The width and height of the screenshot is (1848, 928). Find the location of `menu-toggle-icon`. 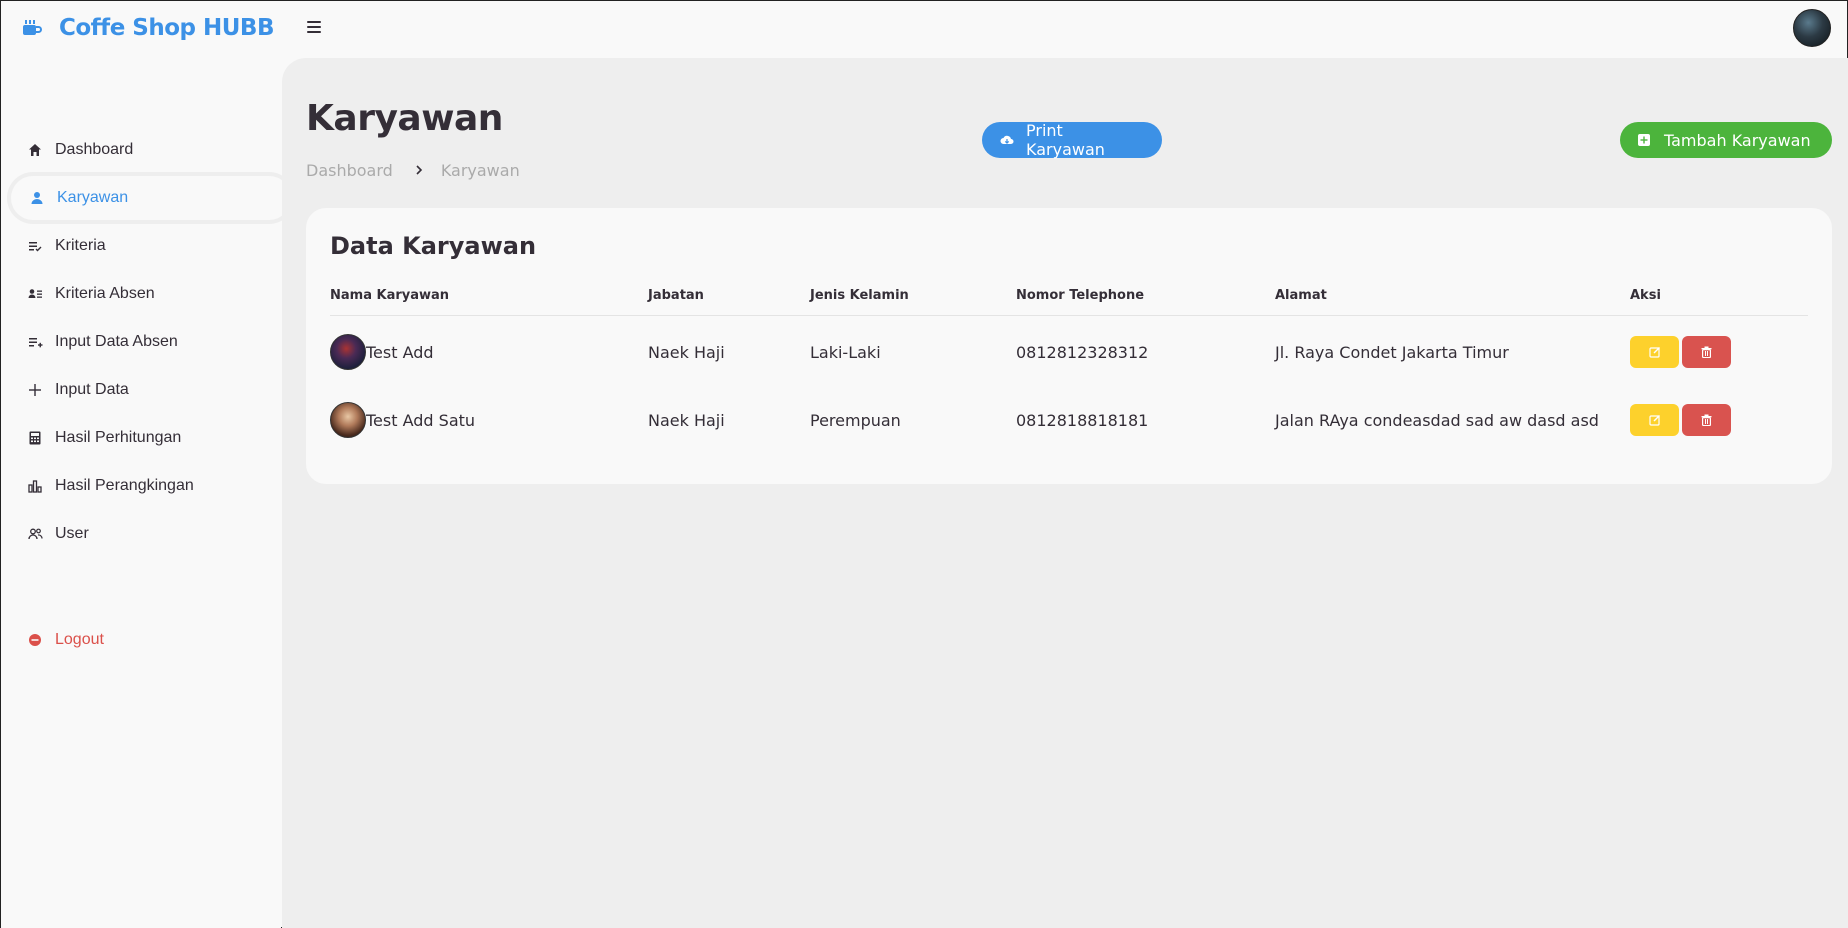

menu-toggle-icon is located at coordinates (314, 28).